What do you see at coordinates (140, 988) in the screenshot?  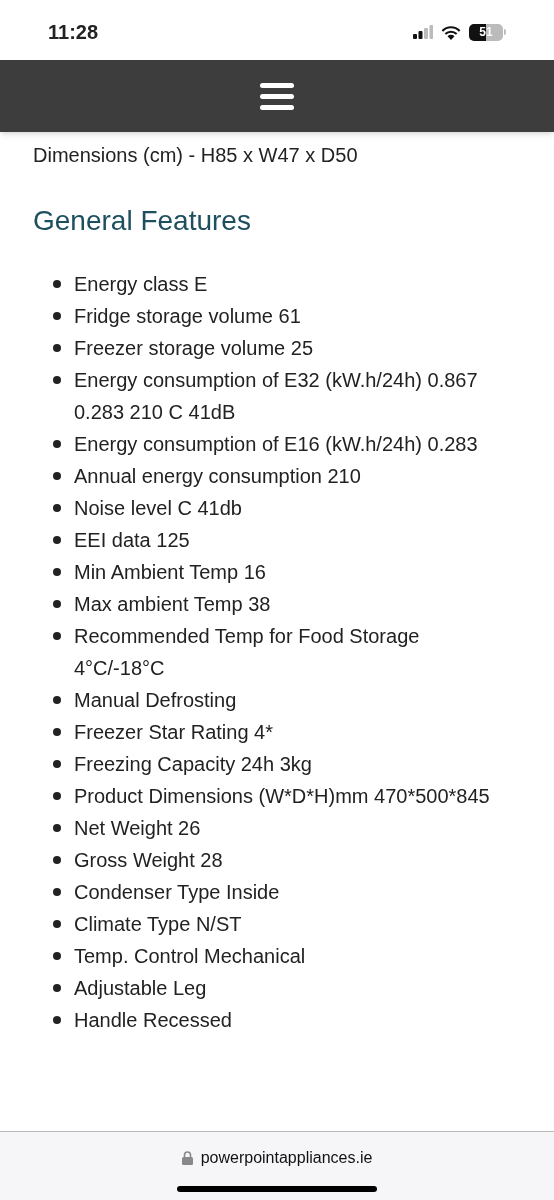 I see `feature-text: Adjustable Leg` at bounding box center [140, 988].